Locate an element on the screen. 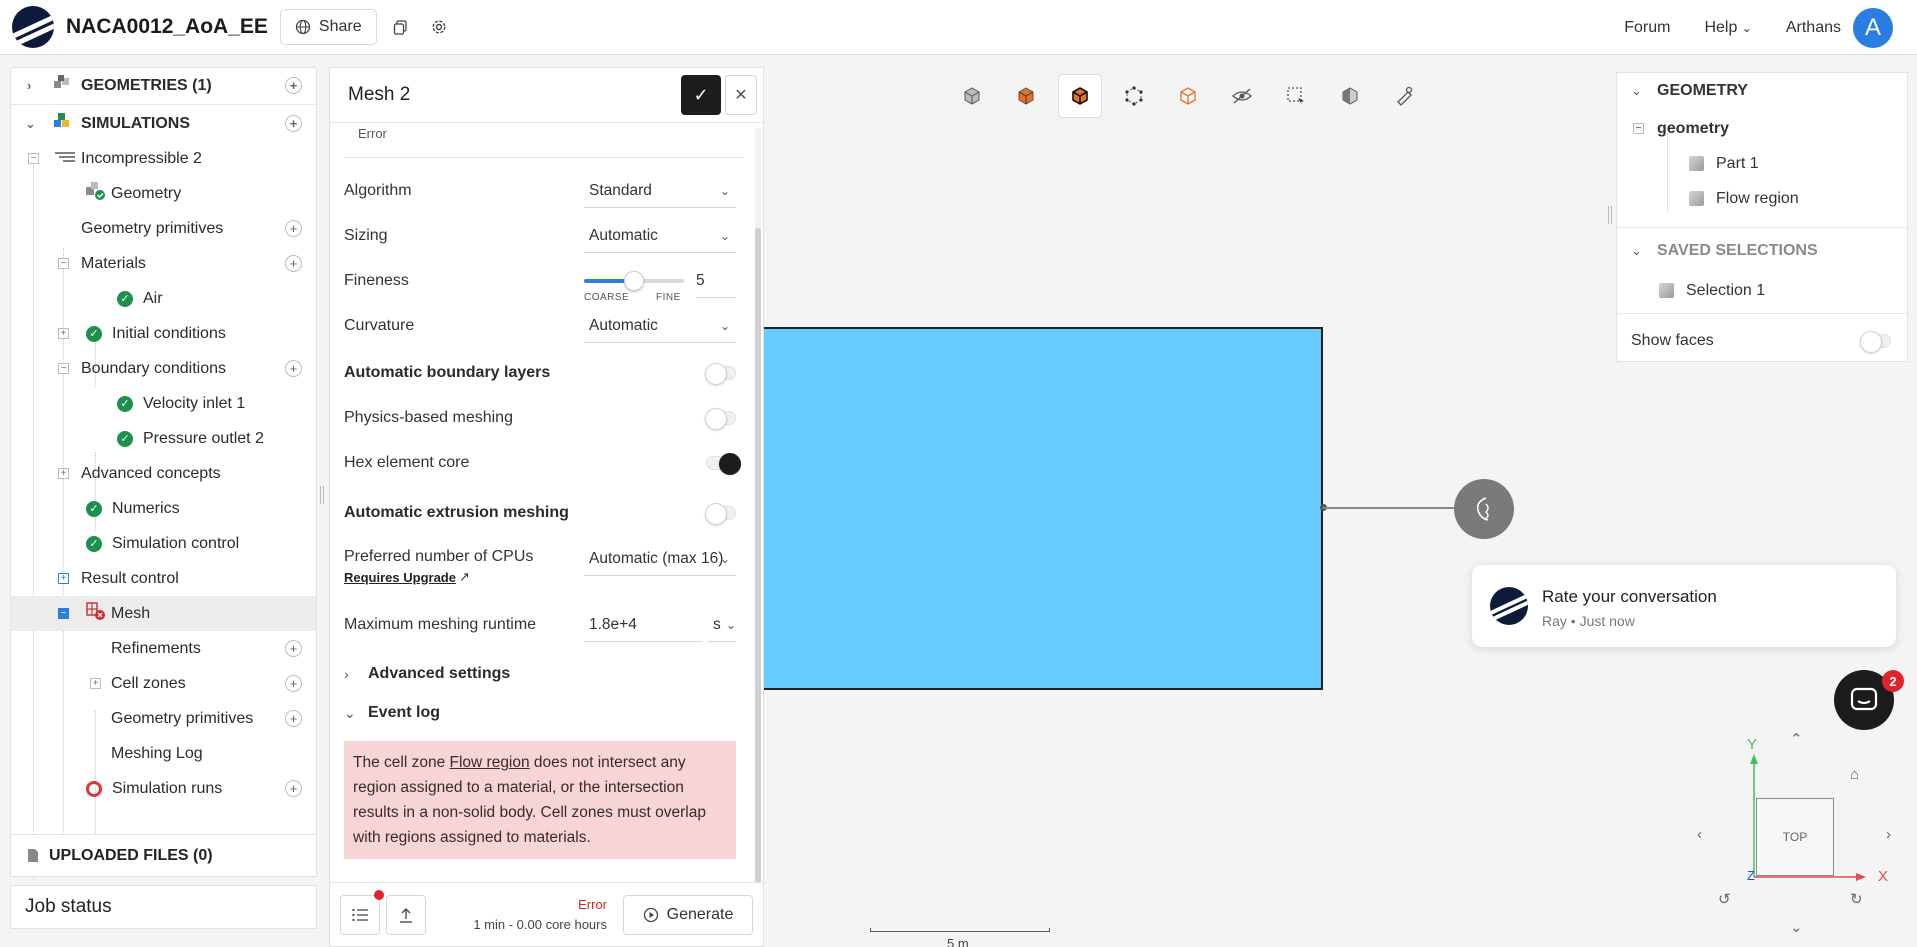 Image resolution: width=1917 pixels, height=947 pixels. flow-region-link: Flow region is located at coordinates (490, 762).